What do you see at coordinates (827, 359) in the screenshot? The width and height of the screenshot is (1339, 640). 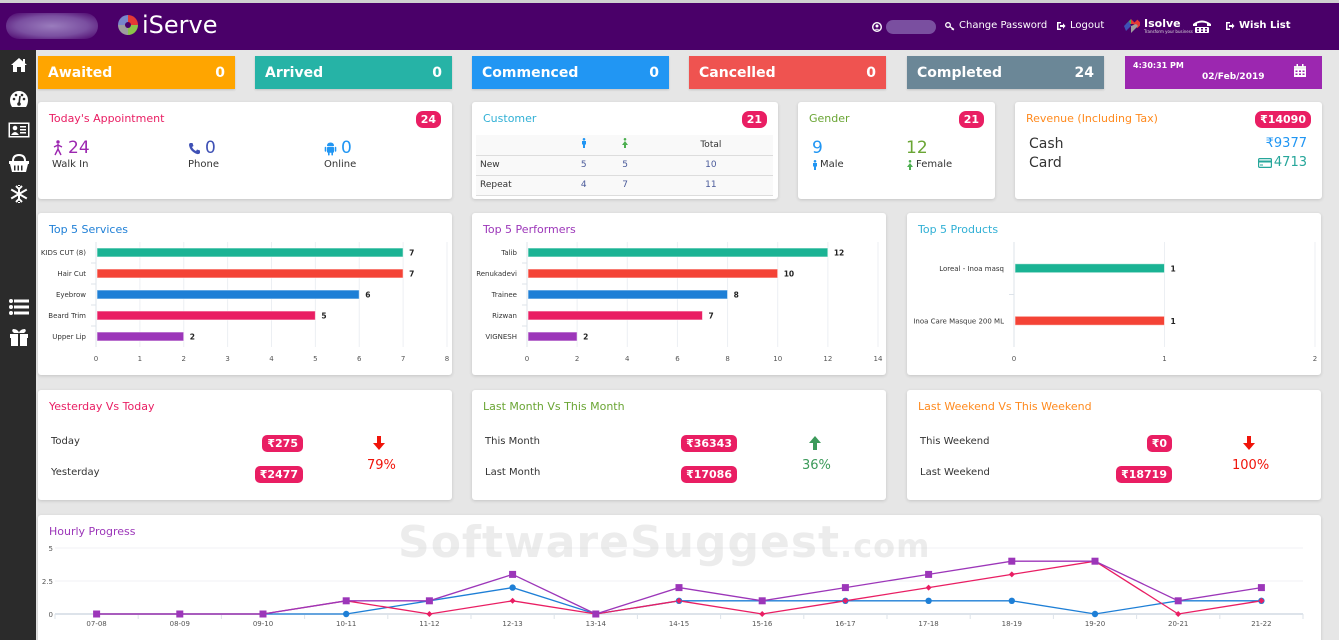 I see `x-tick-label: 12` at bounding box center [827, 359].